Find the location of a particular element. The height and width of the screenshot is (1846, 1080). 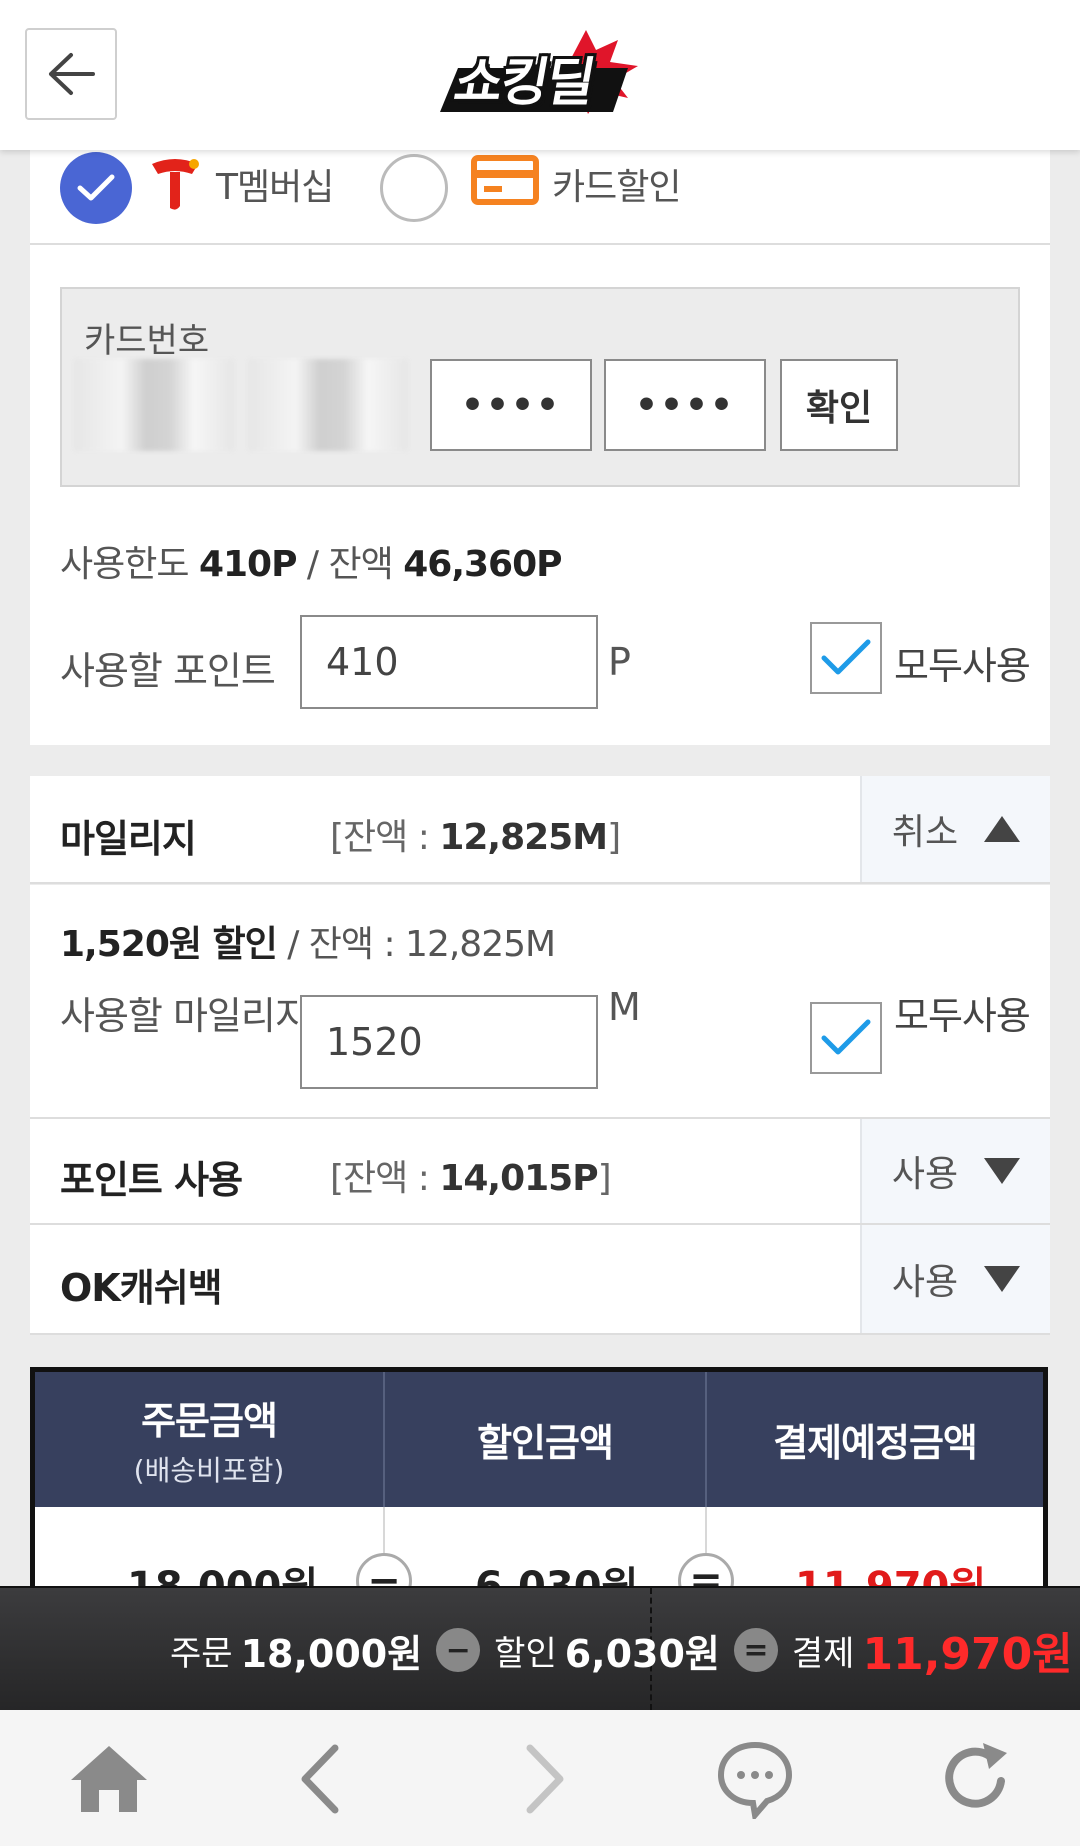

chevron-right-icon is located at coordinates (545, 1779).